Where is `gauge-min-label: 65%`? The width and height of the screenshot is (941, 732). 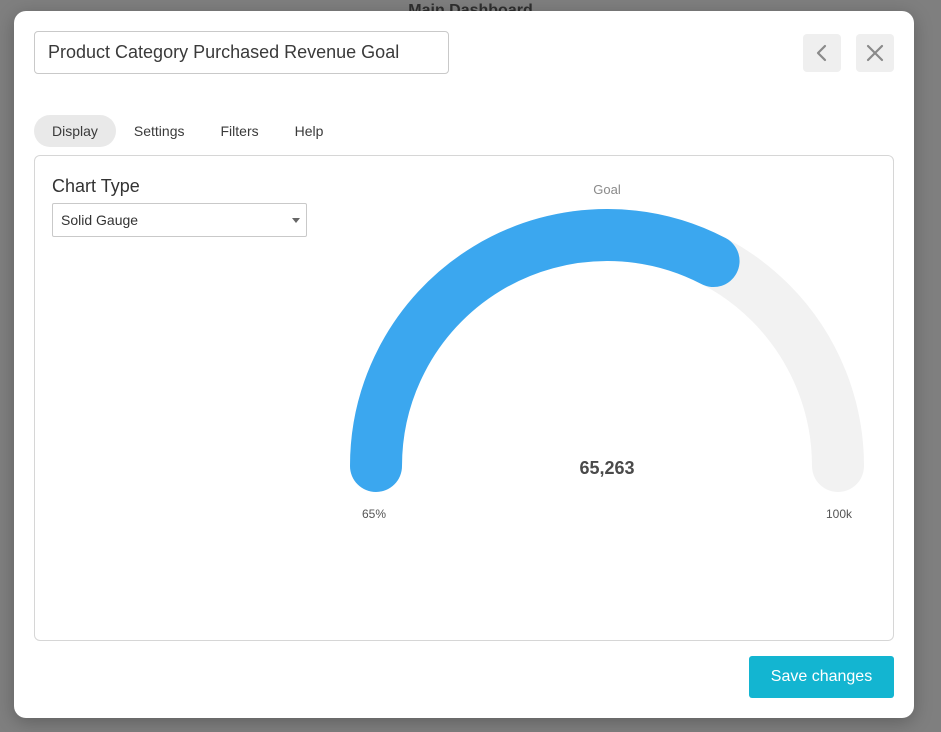 gauge-min-label: 65% is located at coordinates (374, 514).